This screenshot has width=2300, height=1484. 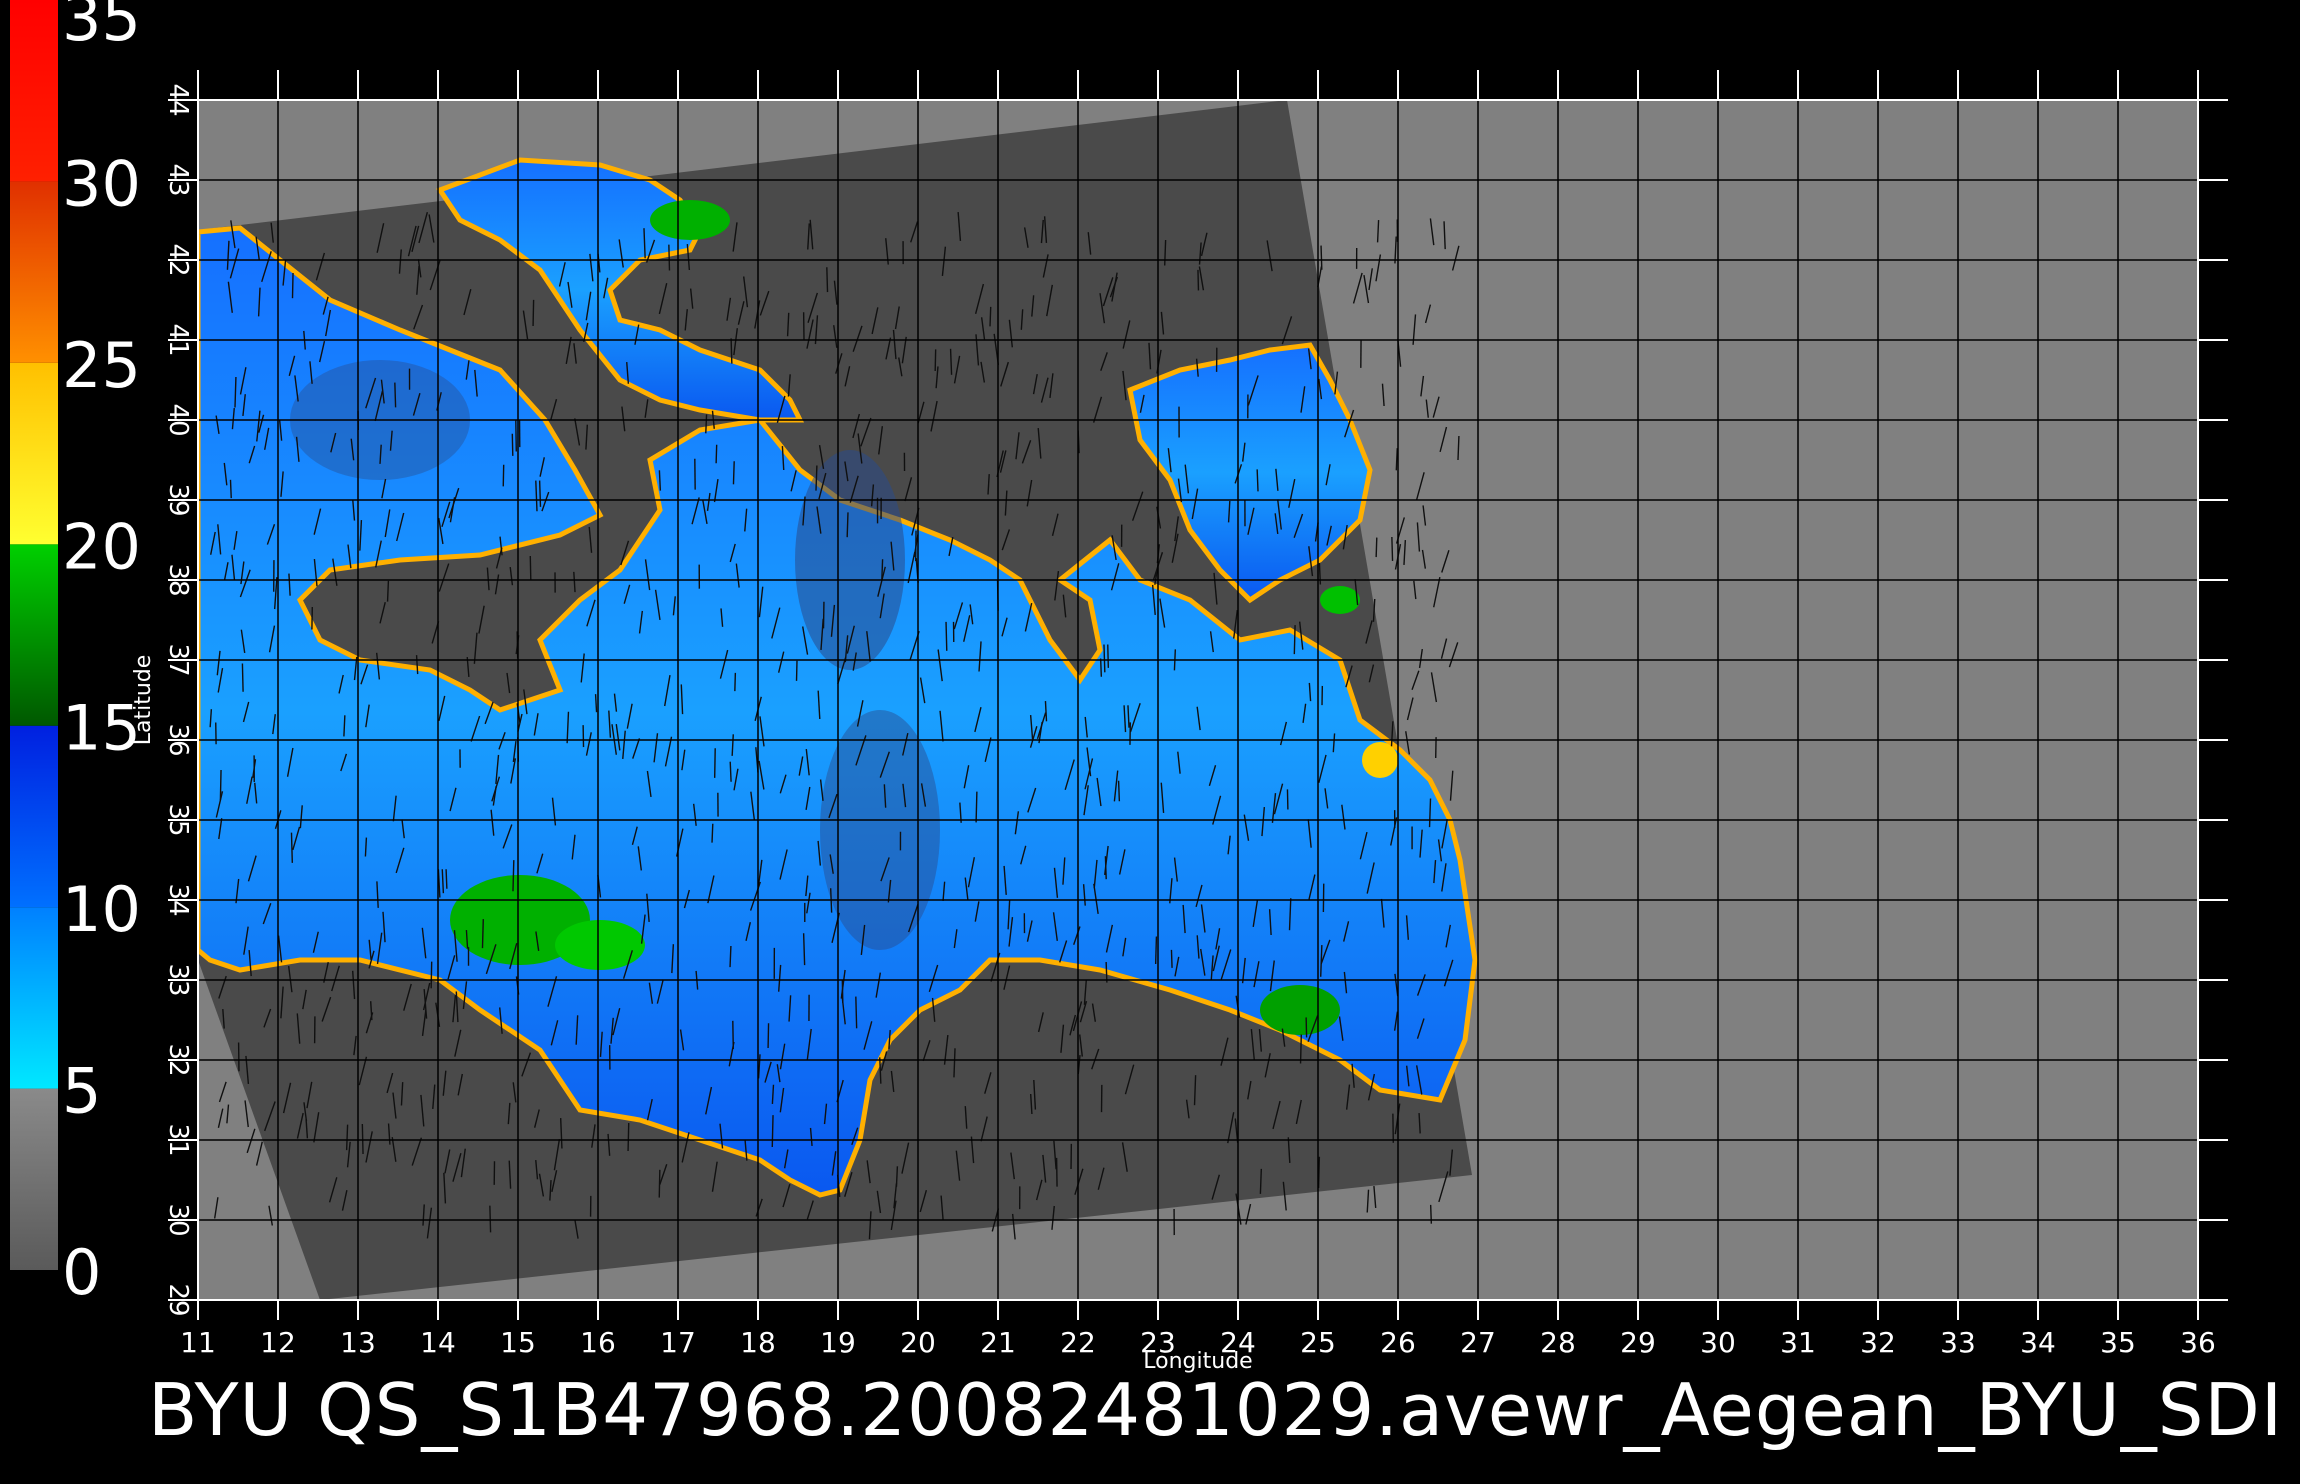 I want to click on lon-tick-label: 17, so click(x=678, y=1342).